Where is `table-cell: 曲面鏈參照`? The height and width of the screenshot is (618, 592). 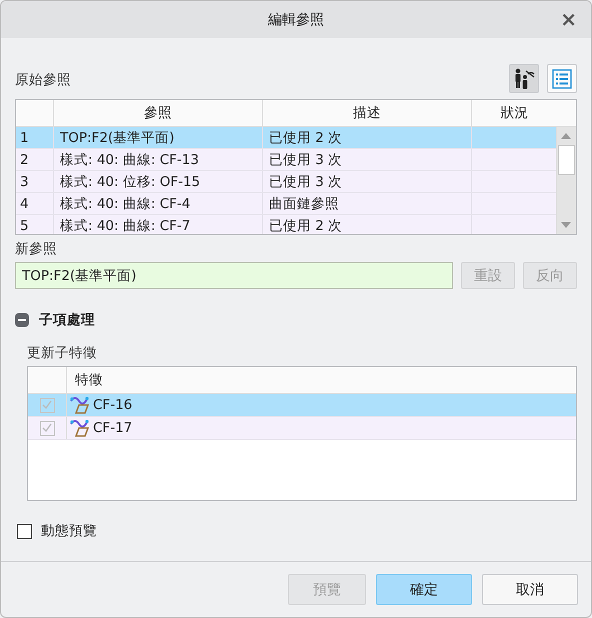
table-cell: 曲面鏈參照 is located at coordinates (367, 203).